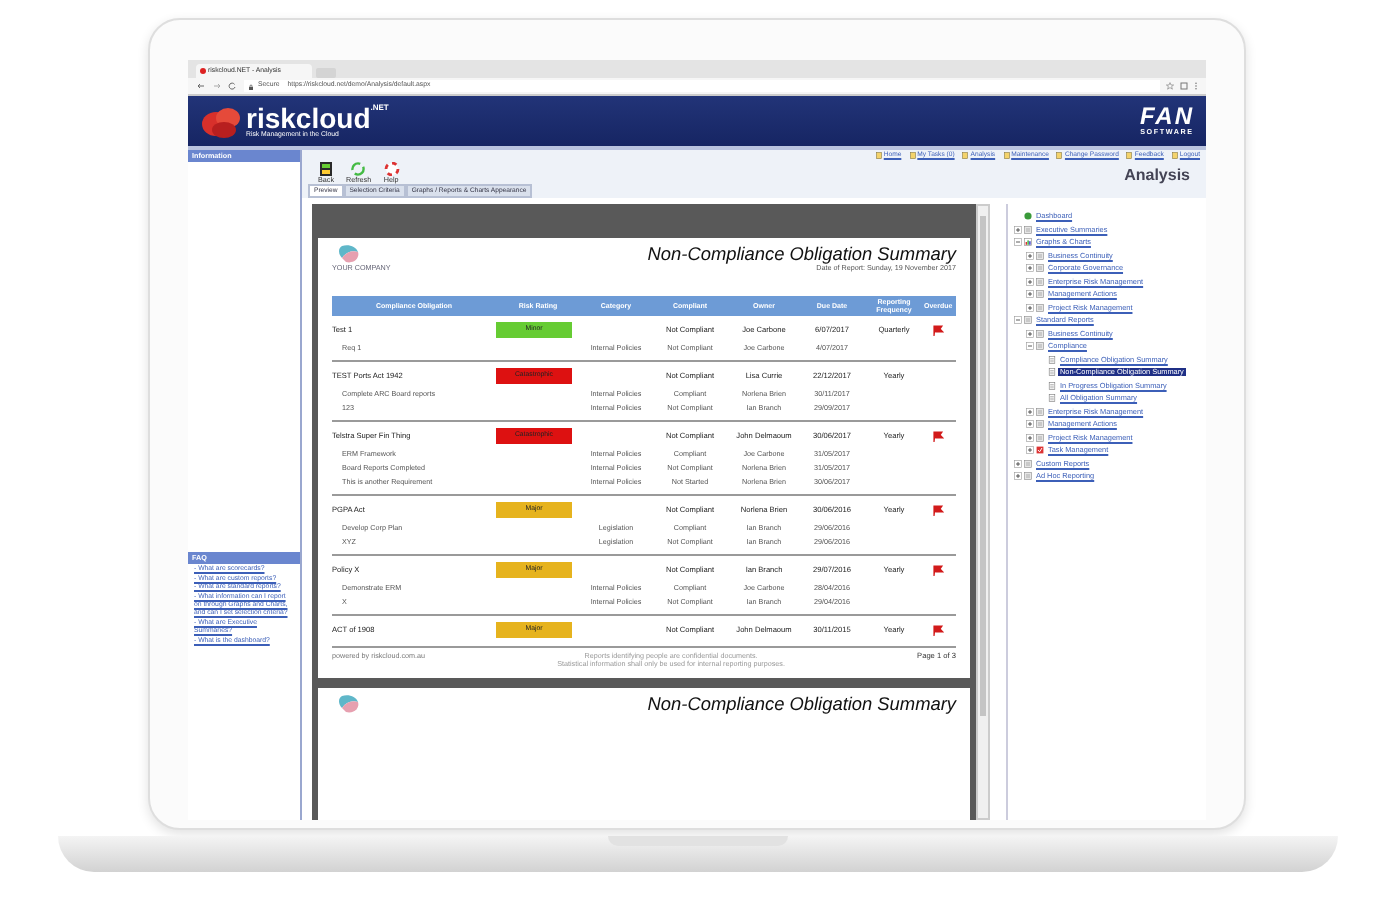 Image resolution: width=1394 pixels, height=900 pixels. I want to click on book-icon, so click(326, 169).